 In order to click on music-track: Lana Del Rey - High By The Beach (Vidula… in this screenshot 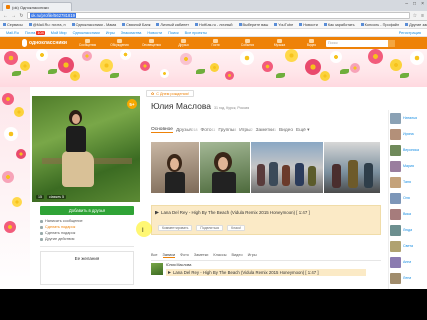, I will do `click(232, 212)`.